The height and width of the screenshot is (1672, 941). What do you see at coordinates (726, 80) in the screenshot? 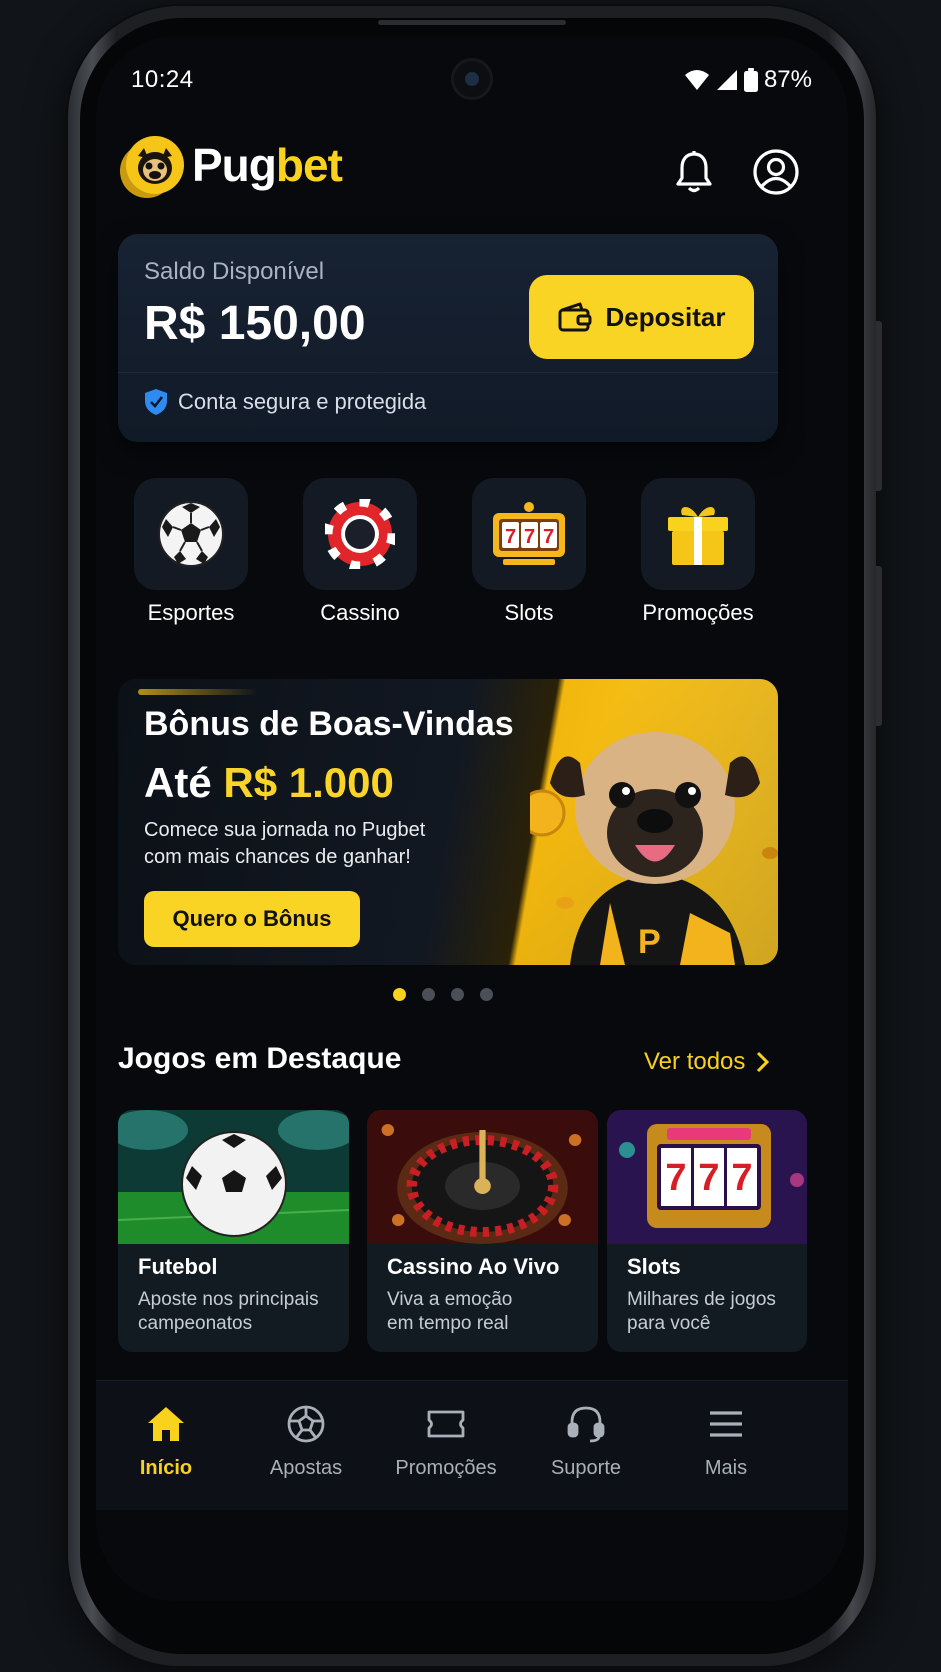
I see `signal-icon` at bounding box center [726, 80].